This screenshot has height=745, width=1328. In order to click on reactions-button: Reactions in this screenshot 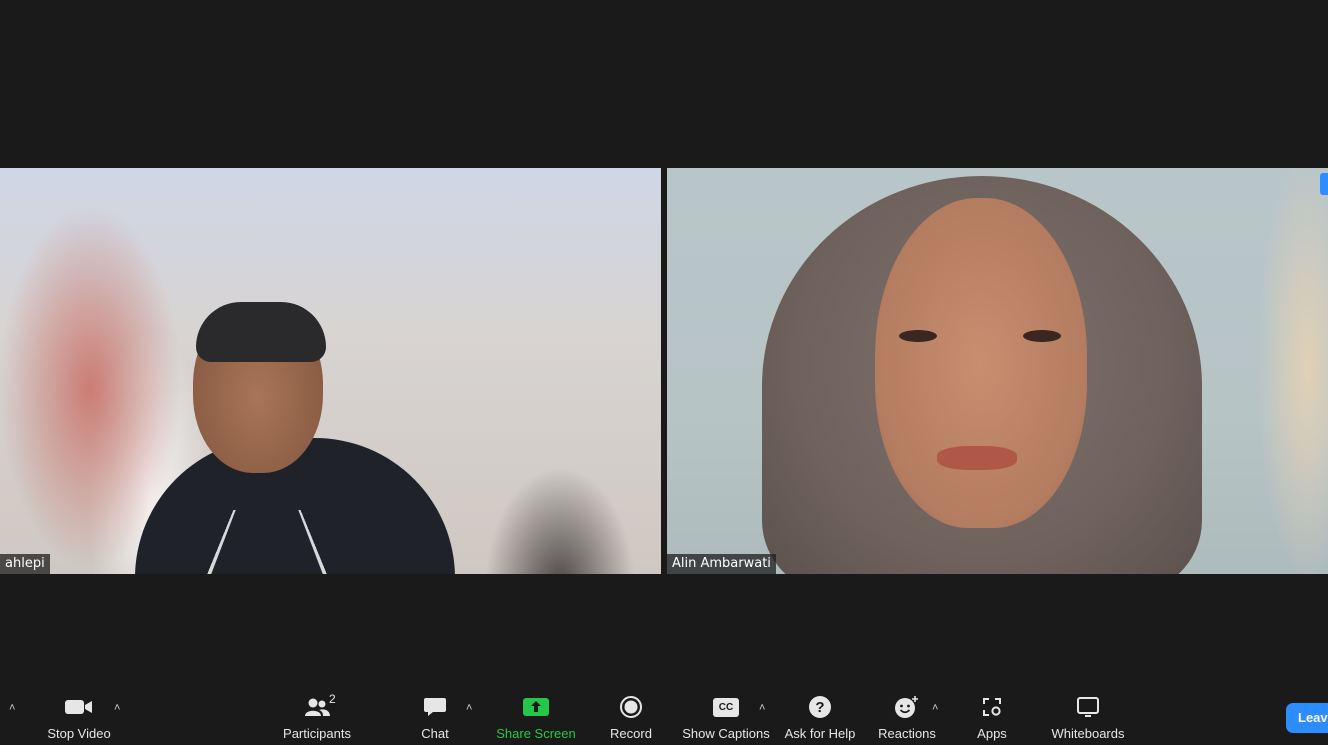, I will do `click(907, 718)`.